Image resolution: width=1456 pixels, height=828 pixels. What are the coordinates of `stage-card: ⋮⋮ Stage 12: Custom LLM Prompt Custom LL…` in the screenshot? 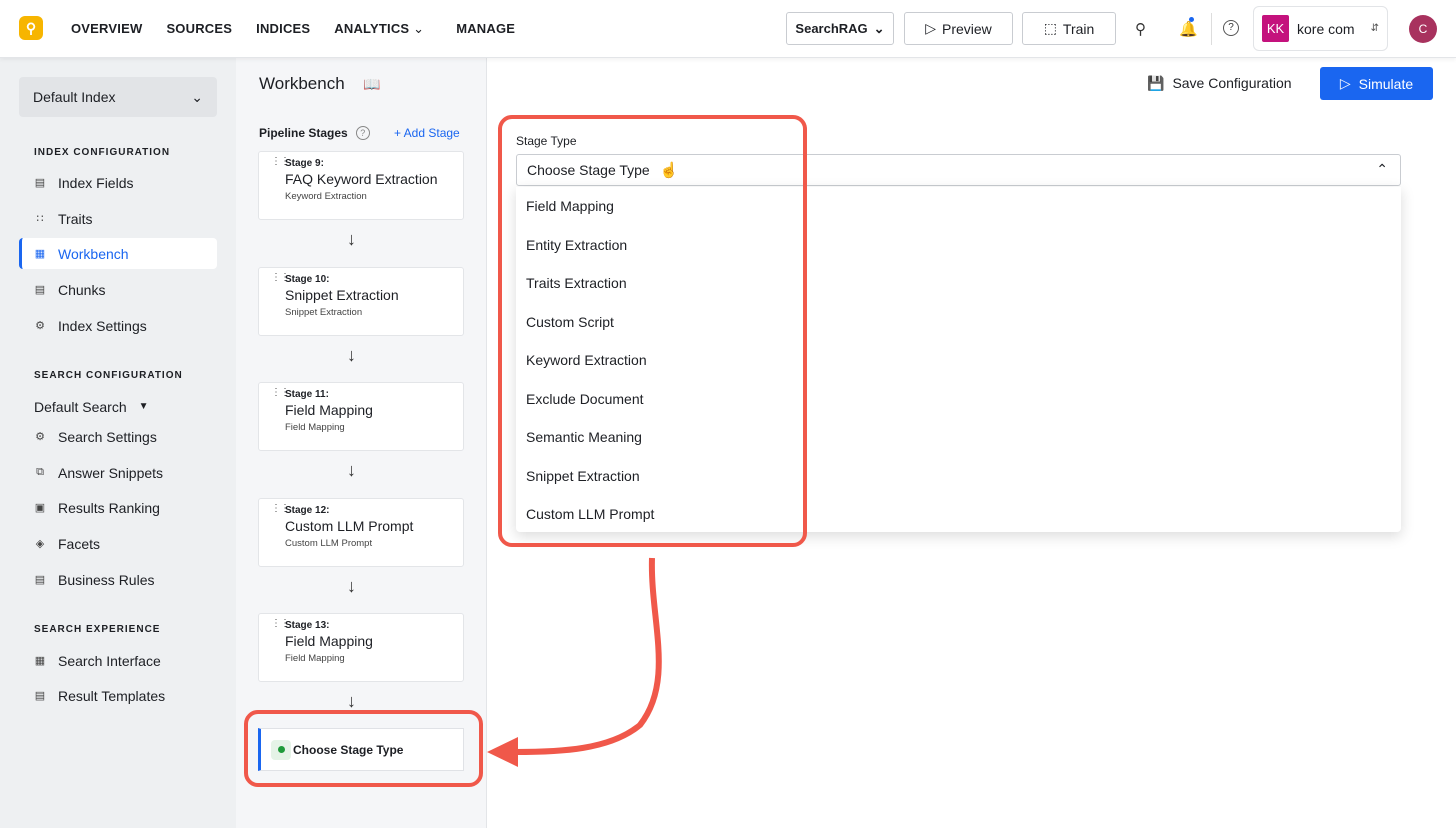 It's located at (361, 532).